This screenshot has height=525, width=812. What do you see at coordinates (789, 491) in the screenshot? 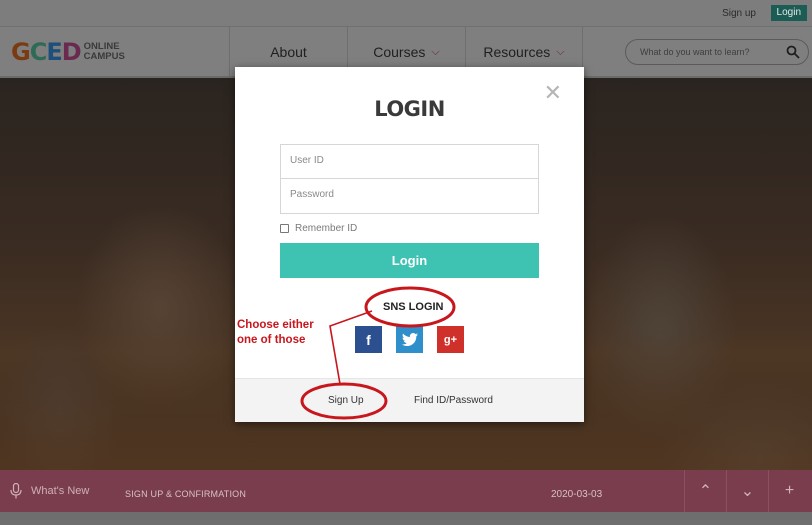
I see `plus-icon: +` at bounding box center [789, 491].